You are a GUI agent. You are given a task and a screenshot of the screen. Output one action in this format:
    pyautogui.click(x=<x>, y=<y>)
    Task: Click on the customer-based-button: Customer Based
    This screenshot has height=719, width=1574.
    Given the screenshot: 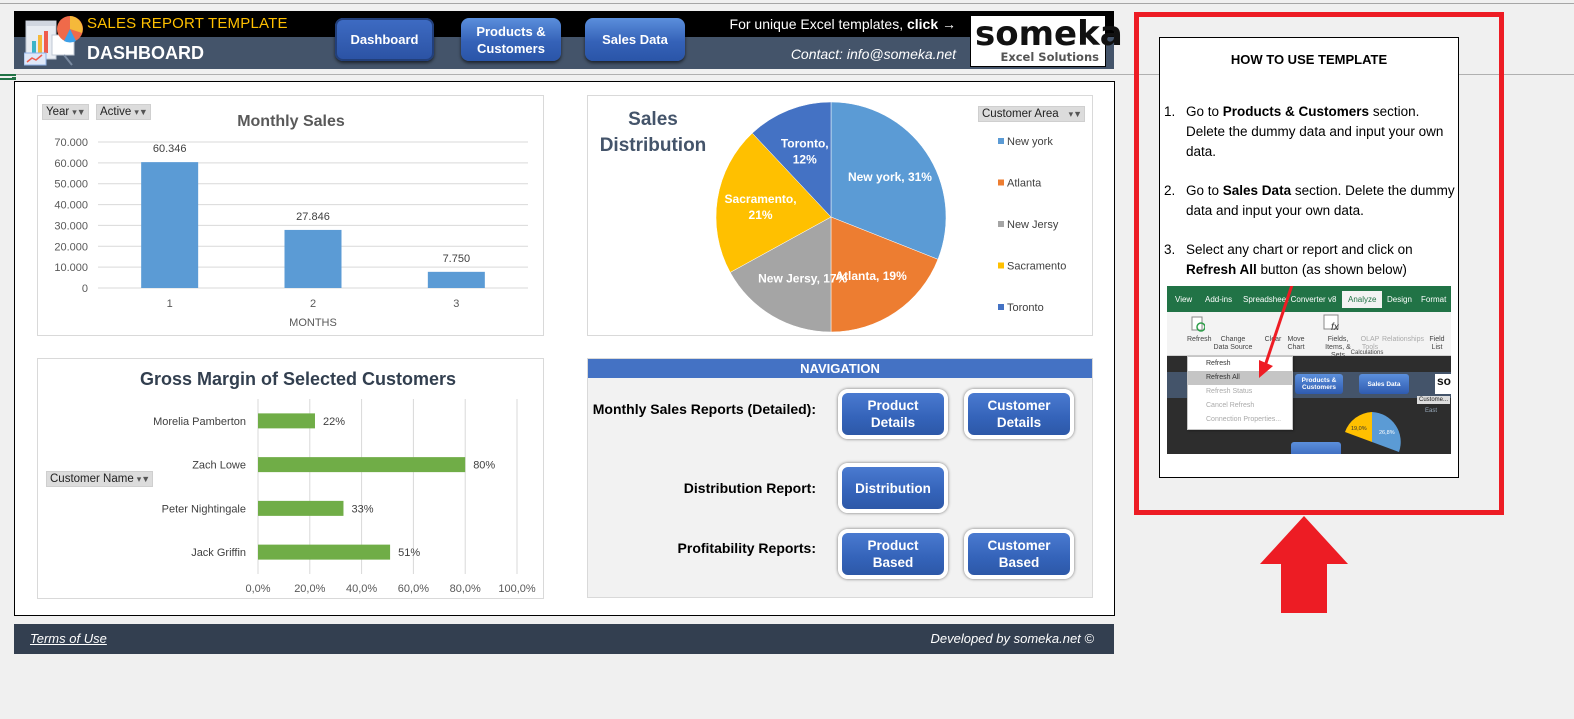 What is the action you would take?
    pyautogui.click(x=1019, y=554)
    